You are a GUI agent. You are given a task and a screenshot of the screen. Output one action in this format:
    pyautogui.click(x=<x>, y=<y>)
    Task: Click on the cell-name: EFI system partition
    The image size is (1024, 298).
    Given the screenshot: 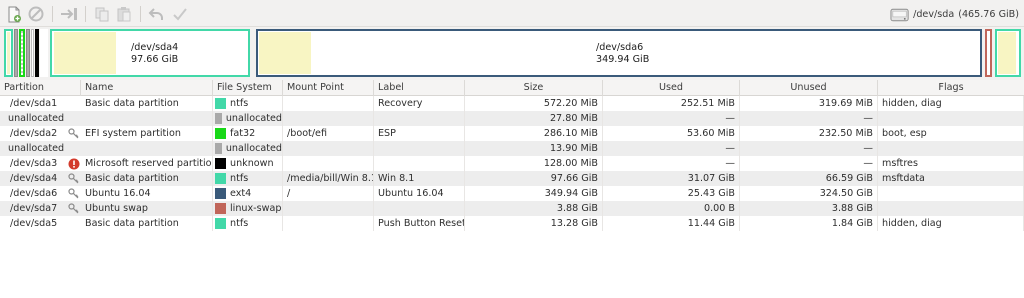 What is the action you would take?
    pyautogui.click(x=147, y=133)
    